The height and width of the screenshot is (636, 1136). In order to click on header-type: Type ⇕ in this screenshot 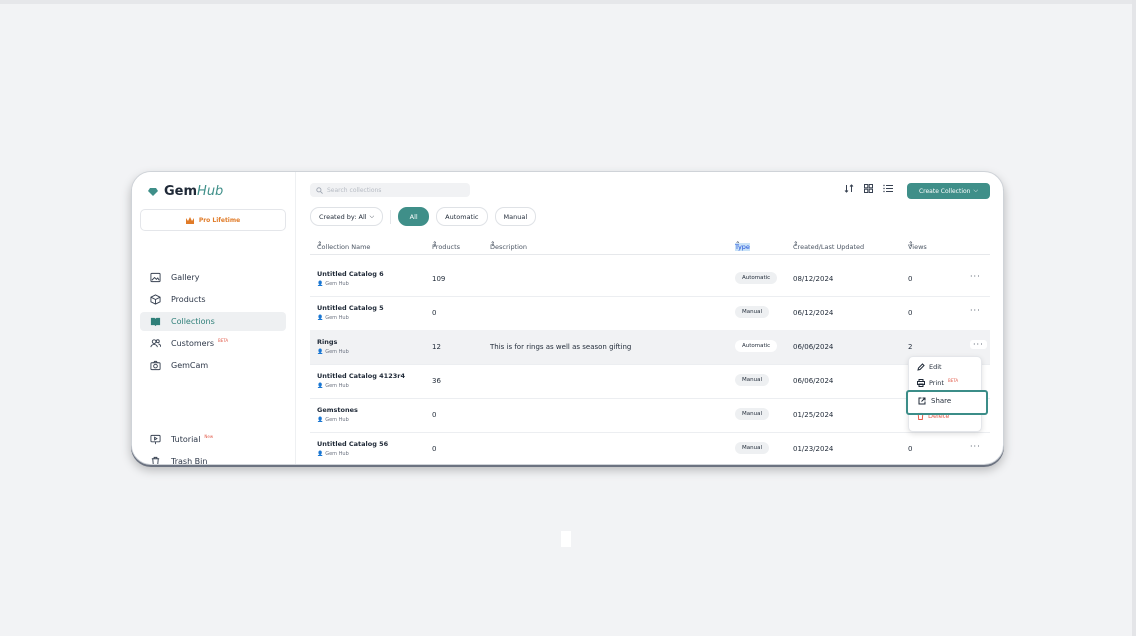, I will do `click(742, 245)`.